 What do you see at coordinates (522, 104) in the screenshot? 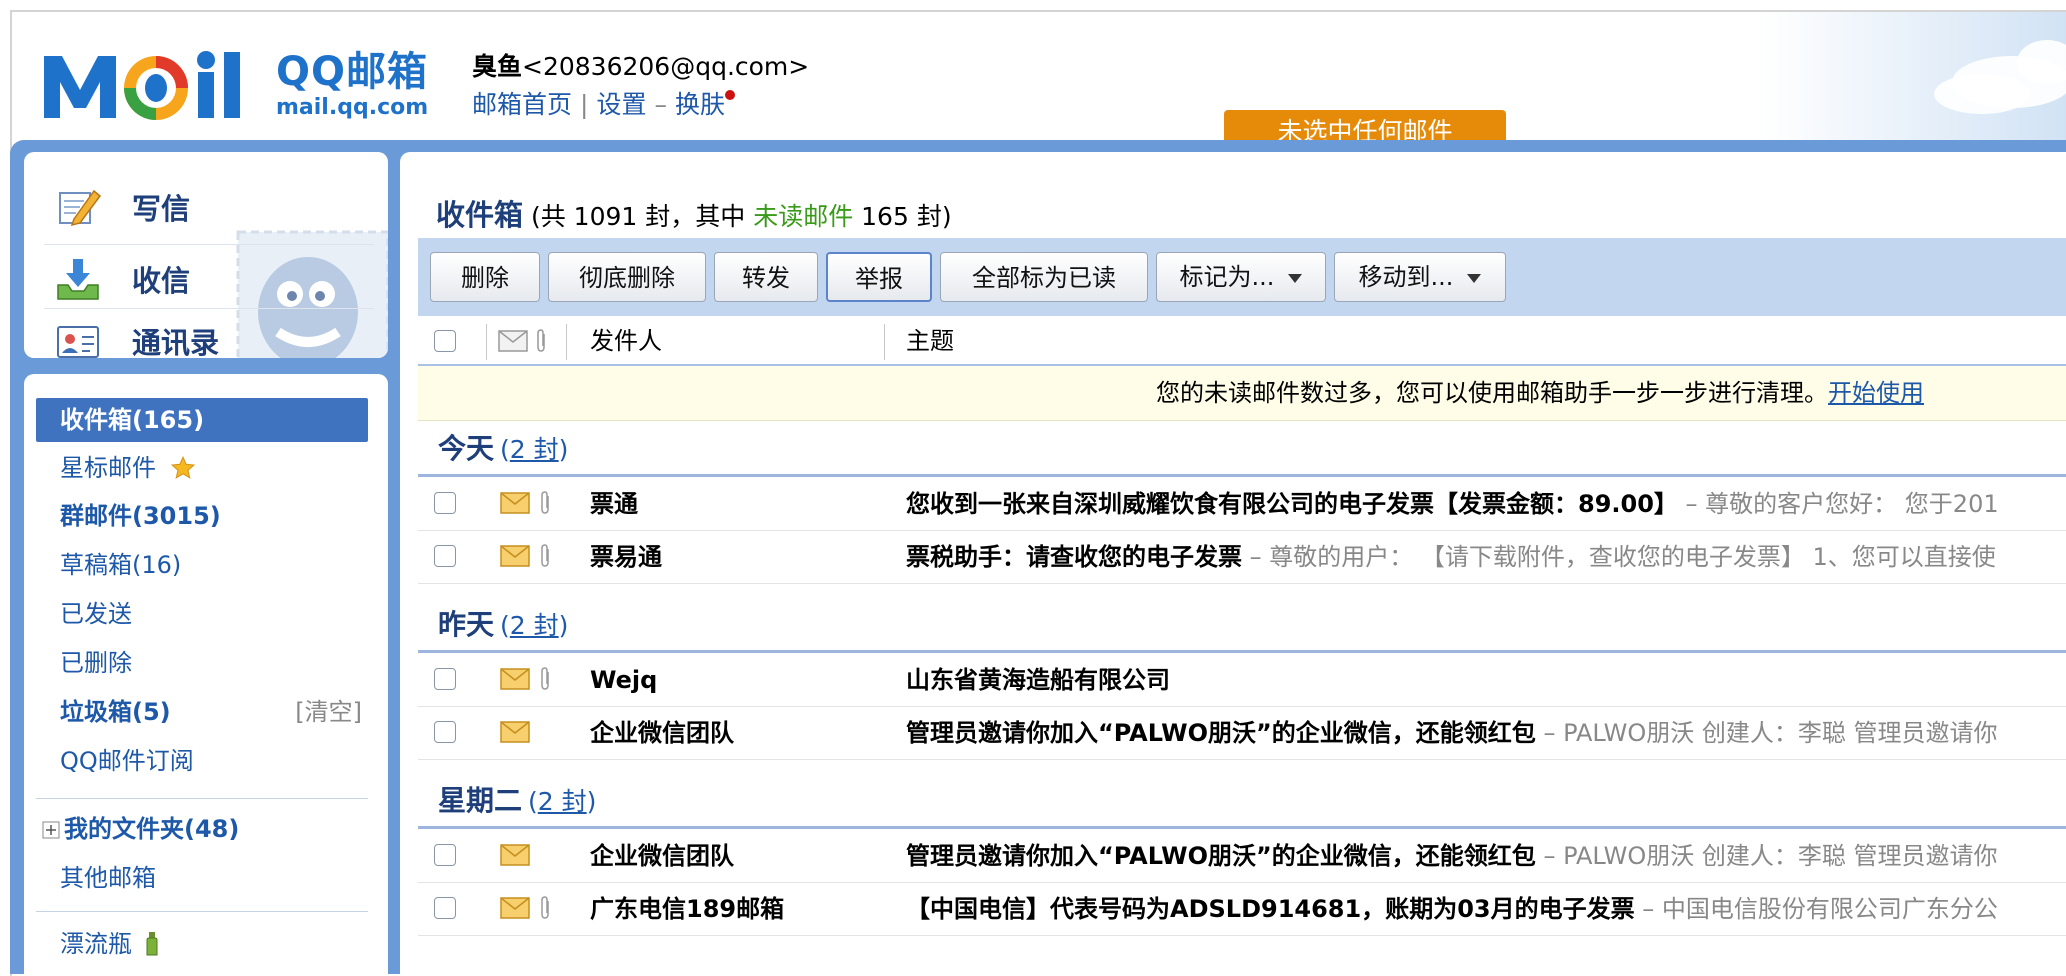
I see `mail-home-link: 邮箱首页` at bounding box center [522, 104].